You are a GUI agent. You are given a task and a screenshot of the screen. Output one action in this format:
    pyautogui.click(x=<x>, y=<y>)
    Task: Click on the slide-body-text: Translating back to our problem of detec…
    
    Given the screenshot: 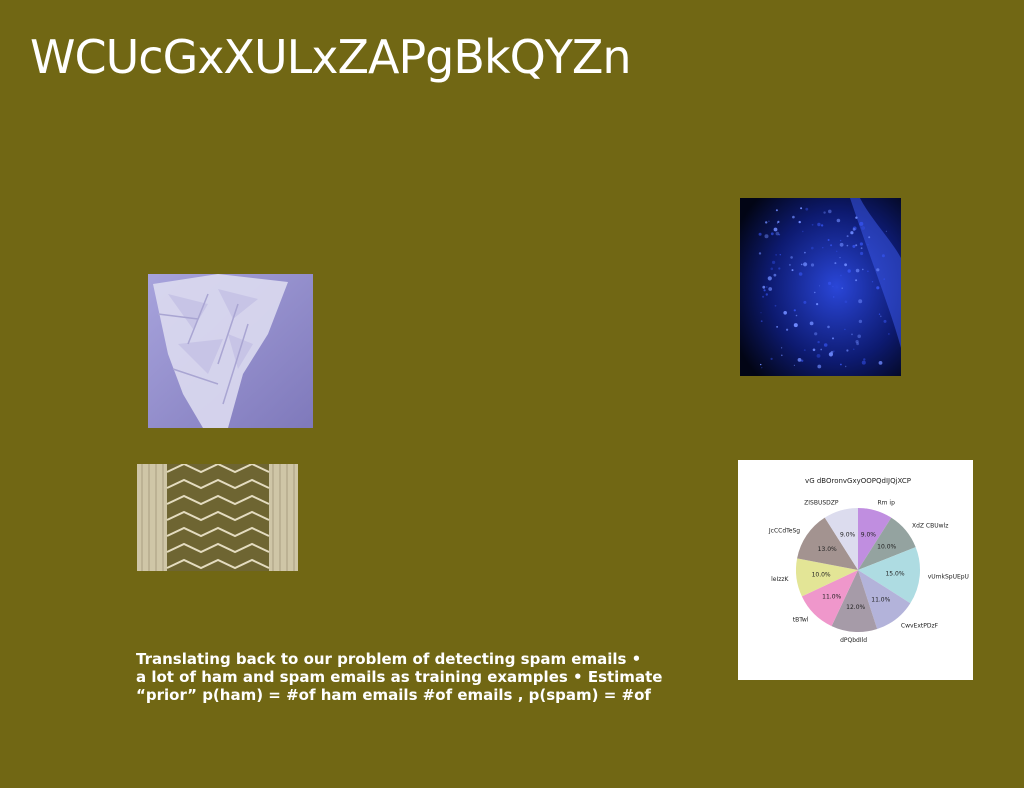 What is the action you would take?
    pyautogui.click(x=426, y=677)
    